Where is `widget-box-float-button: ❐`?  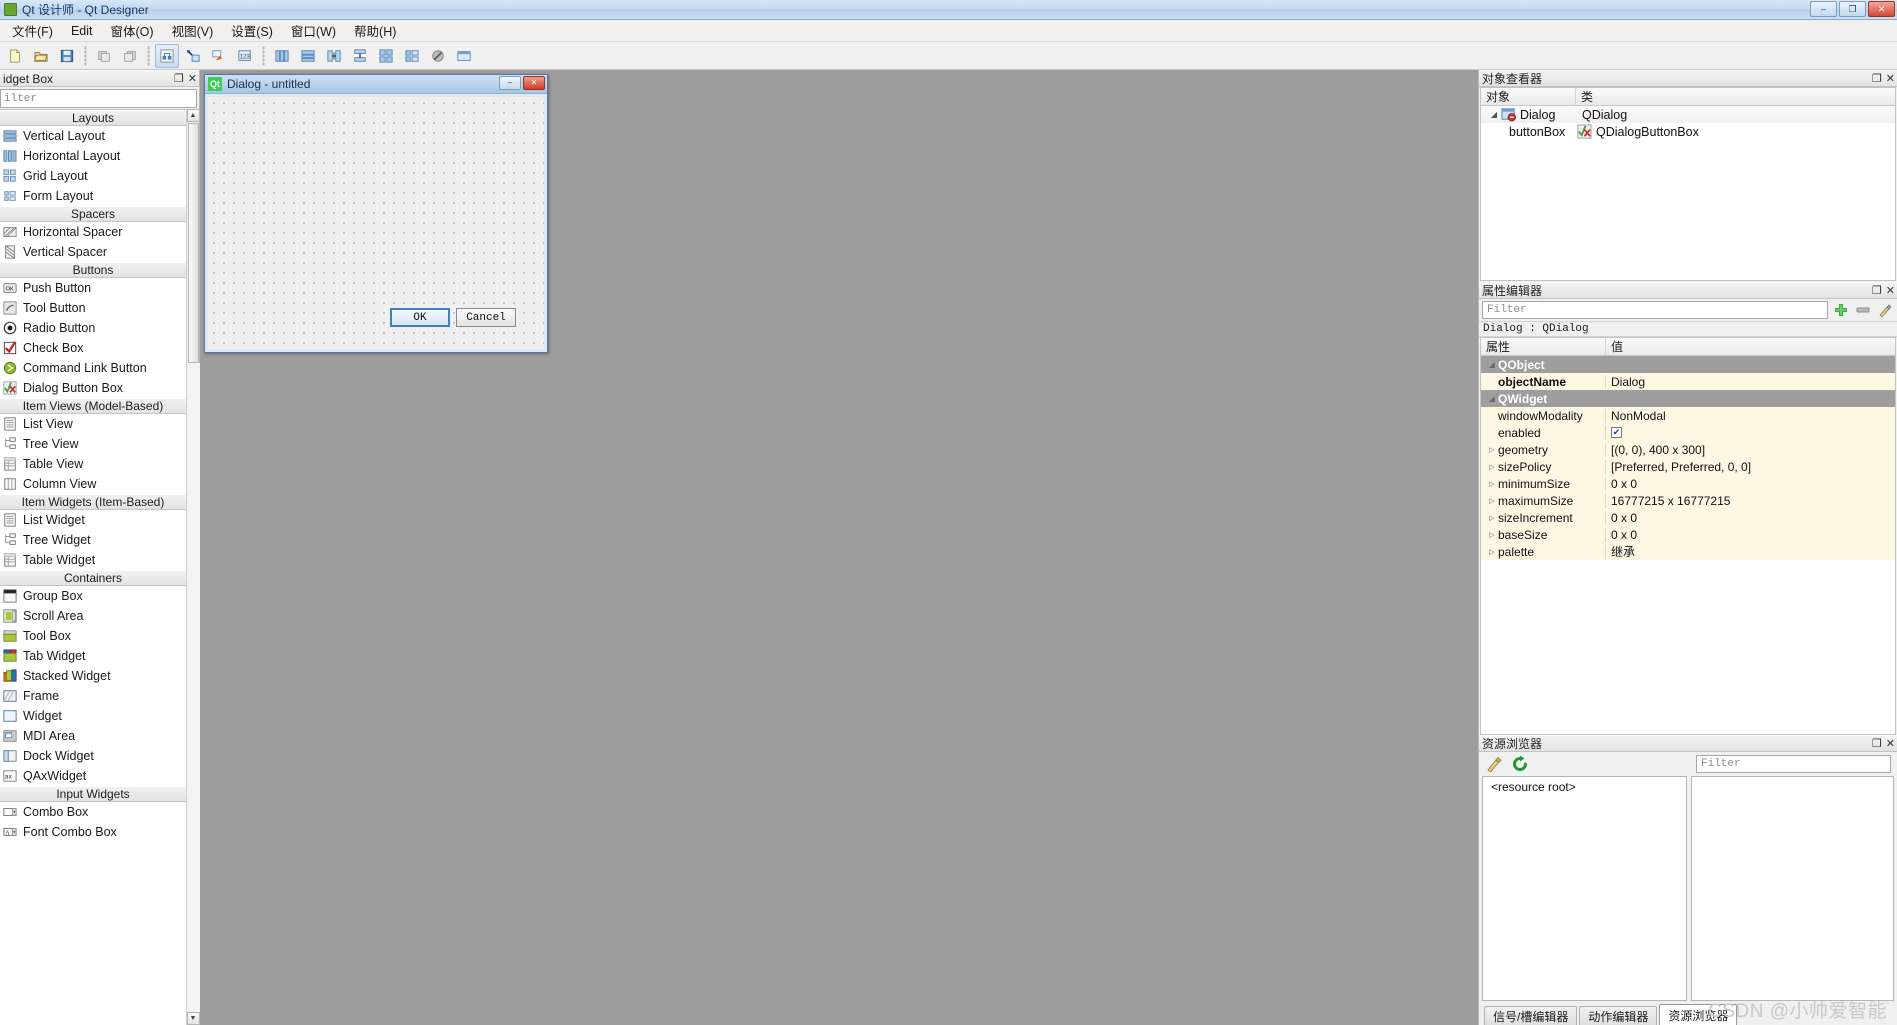 widget-box-float-button: ❐ is located at coordinates (179, 79).